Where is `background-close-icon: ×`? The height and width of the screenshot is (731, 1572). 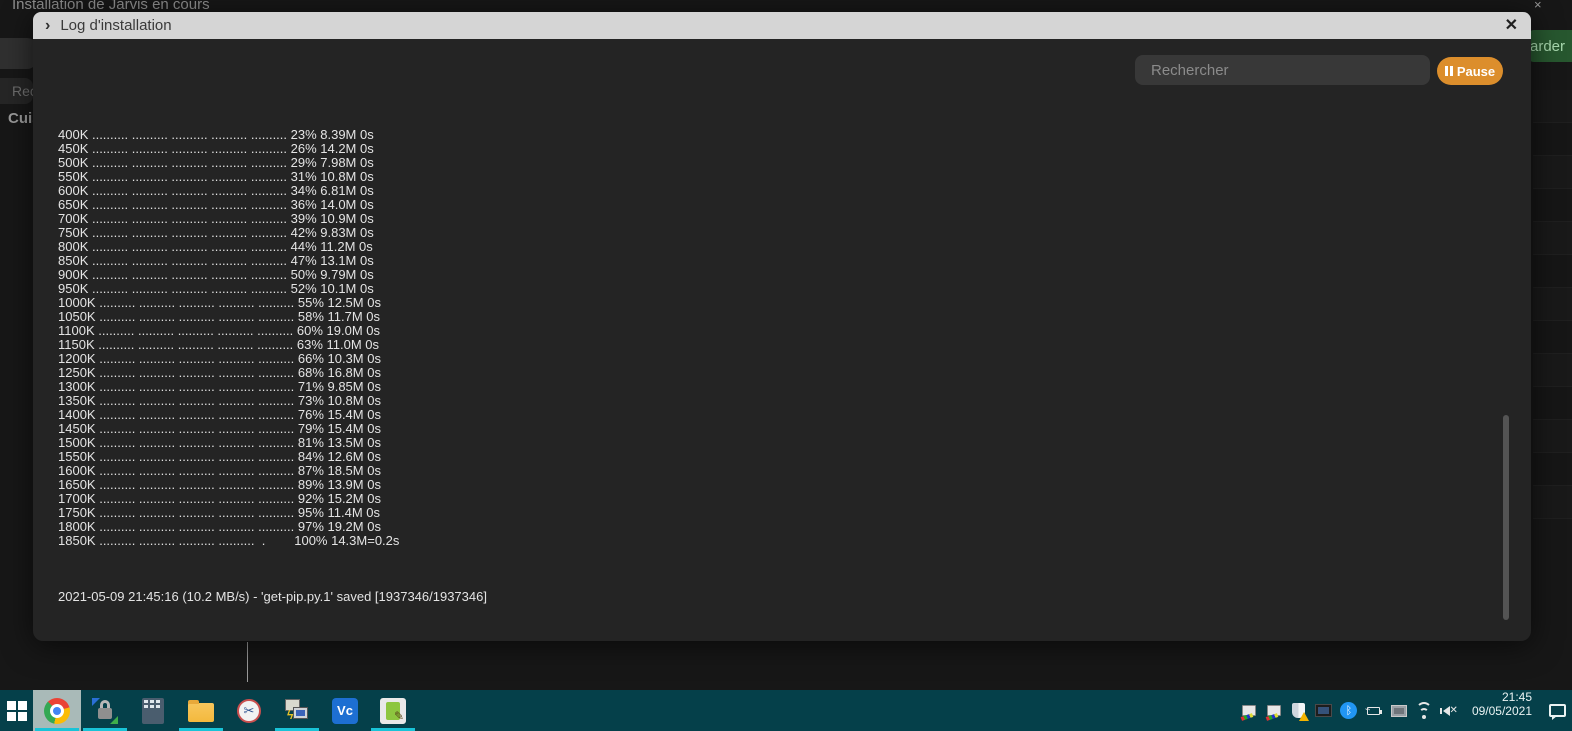 background-close-icon: × is located at coordinates (1538, 6).